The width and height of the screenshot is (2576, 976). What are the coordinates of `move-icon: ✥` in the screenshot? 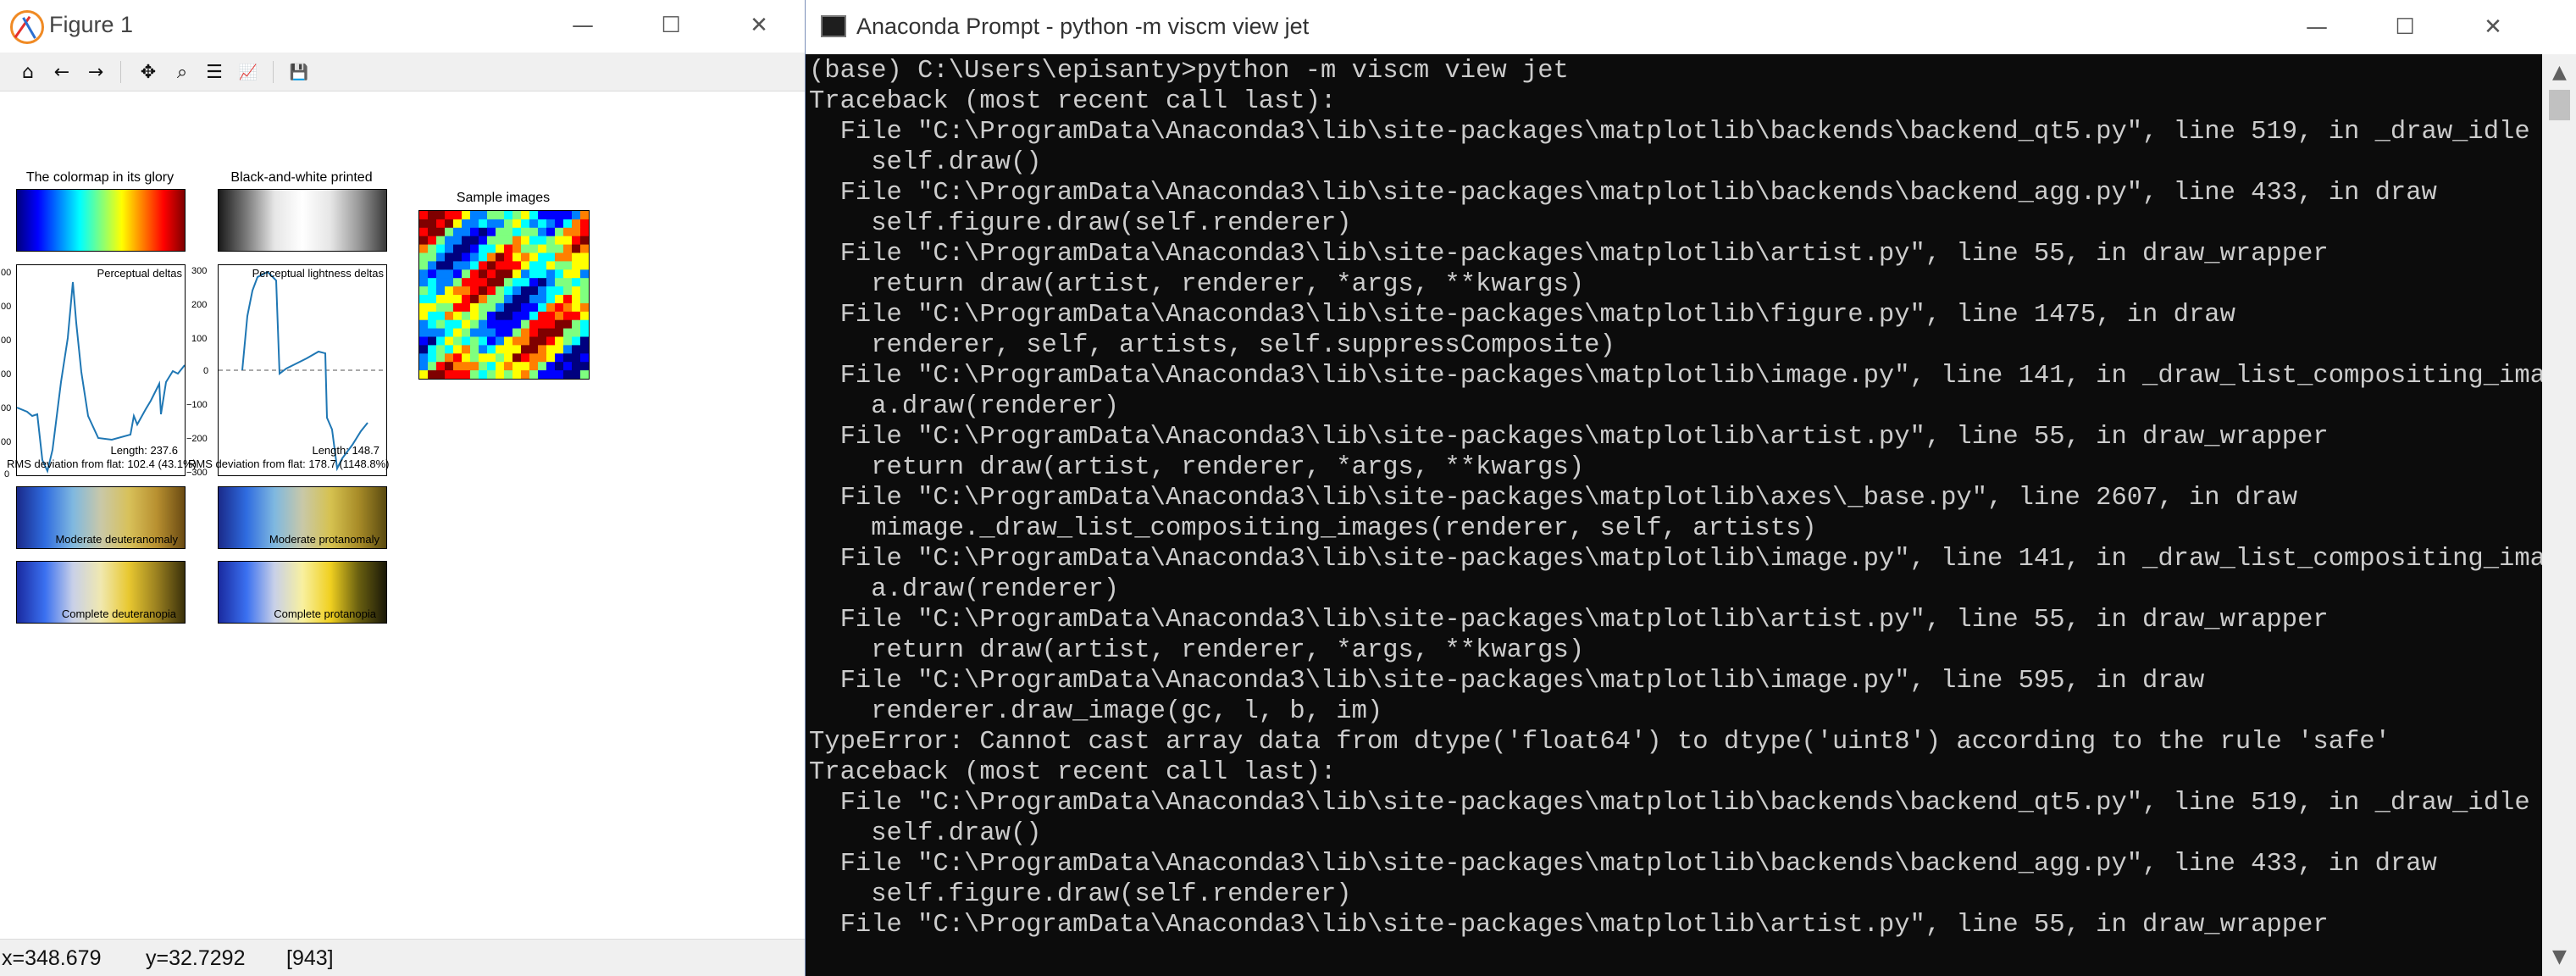 It's located at (148, 72).